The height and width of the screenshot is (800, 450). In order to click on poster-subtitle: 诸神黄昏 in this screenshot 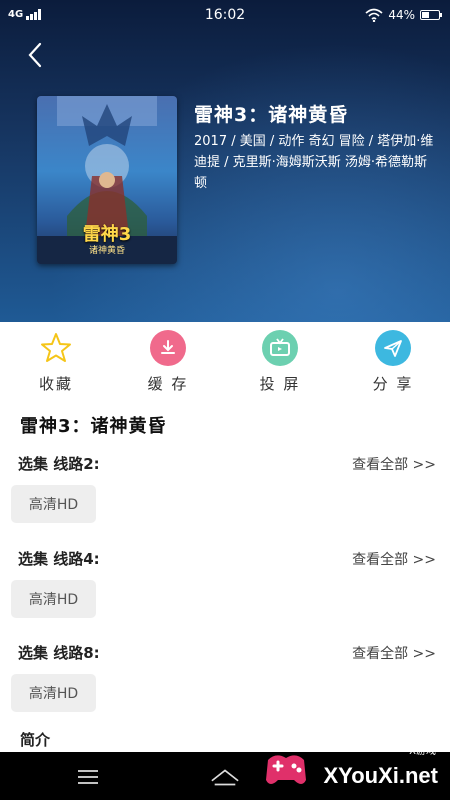, I will do `click(106, 251)`.